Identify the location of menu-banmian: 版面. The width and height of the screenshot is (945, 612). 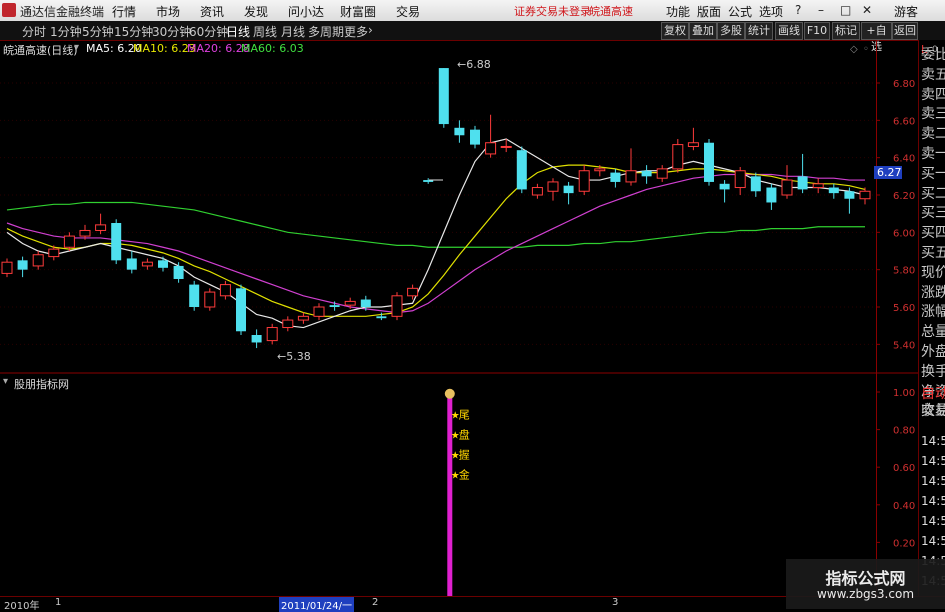
(709, 11).